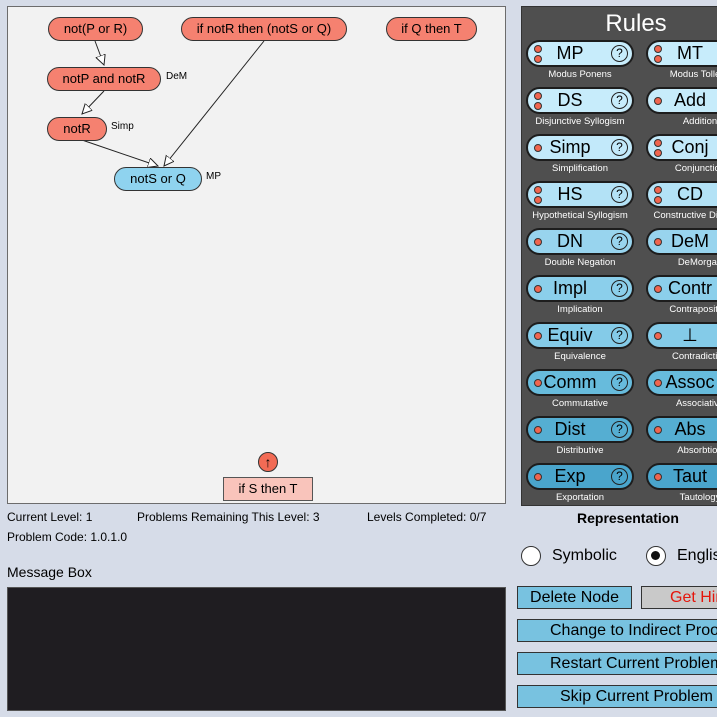 This screenshot has height=717, width=717. I want to click on rule-card: Comm? Commutative, so click(578, 391).